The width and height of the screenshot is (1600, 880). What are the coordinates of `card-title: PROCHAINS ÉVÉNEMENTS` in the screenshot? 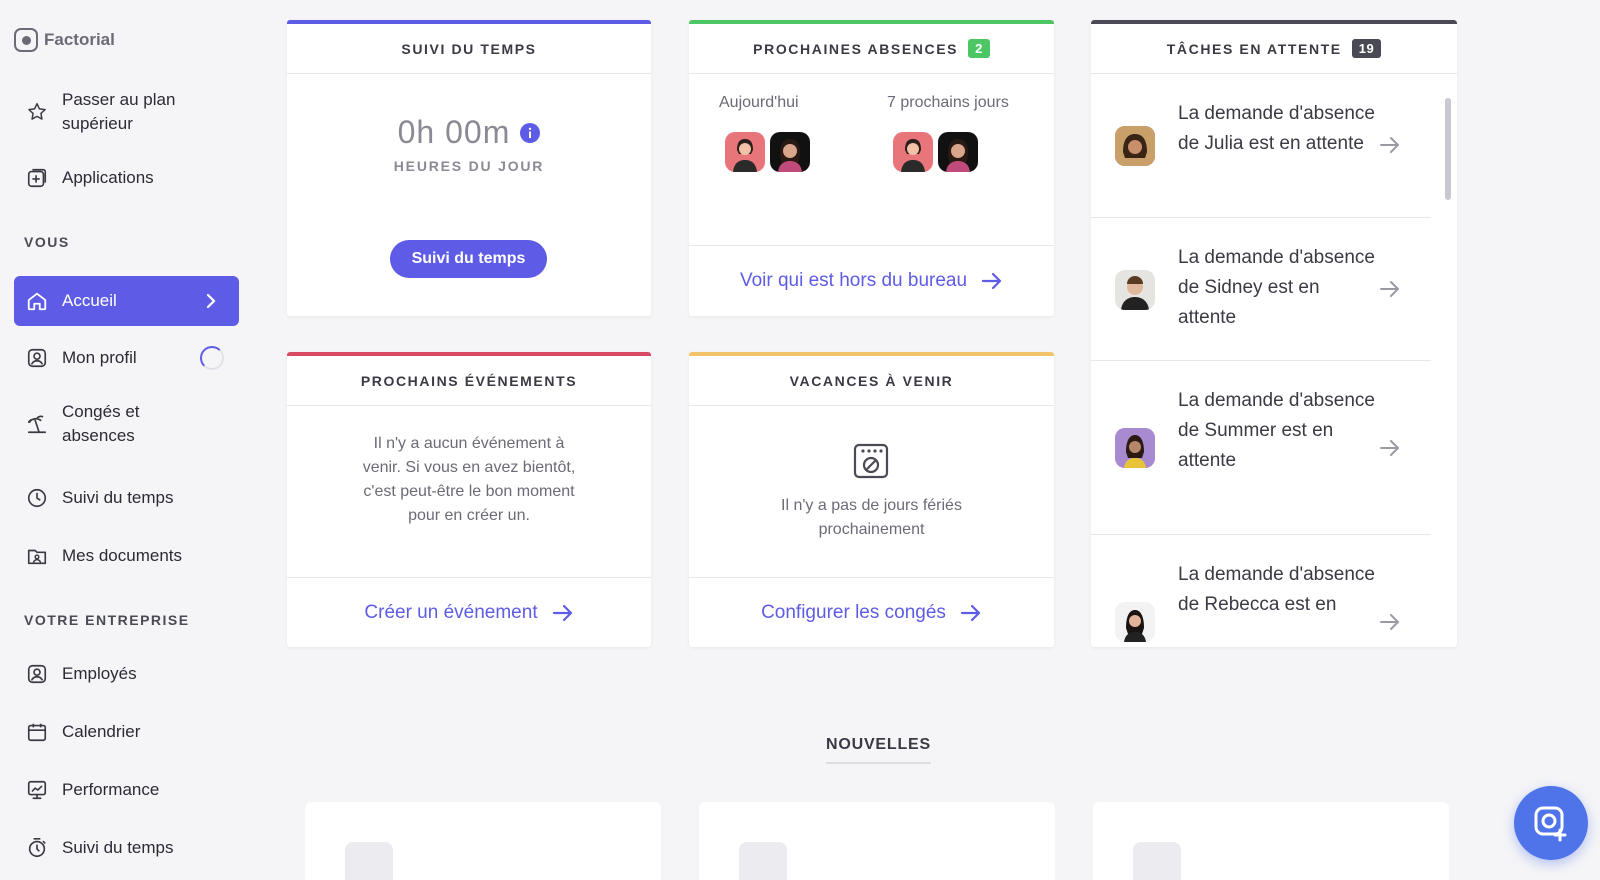 It's located at (469, 380).